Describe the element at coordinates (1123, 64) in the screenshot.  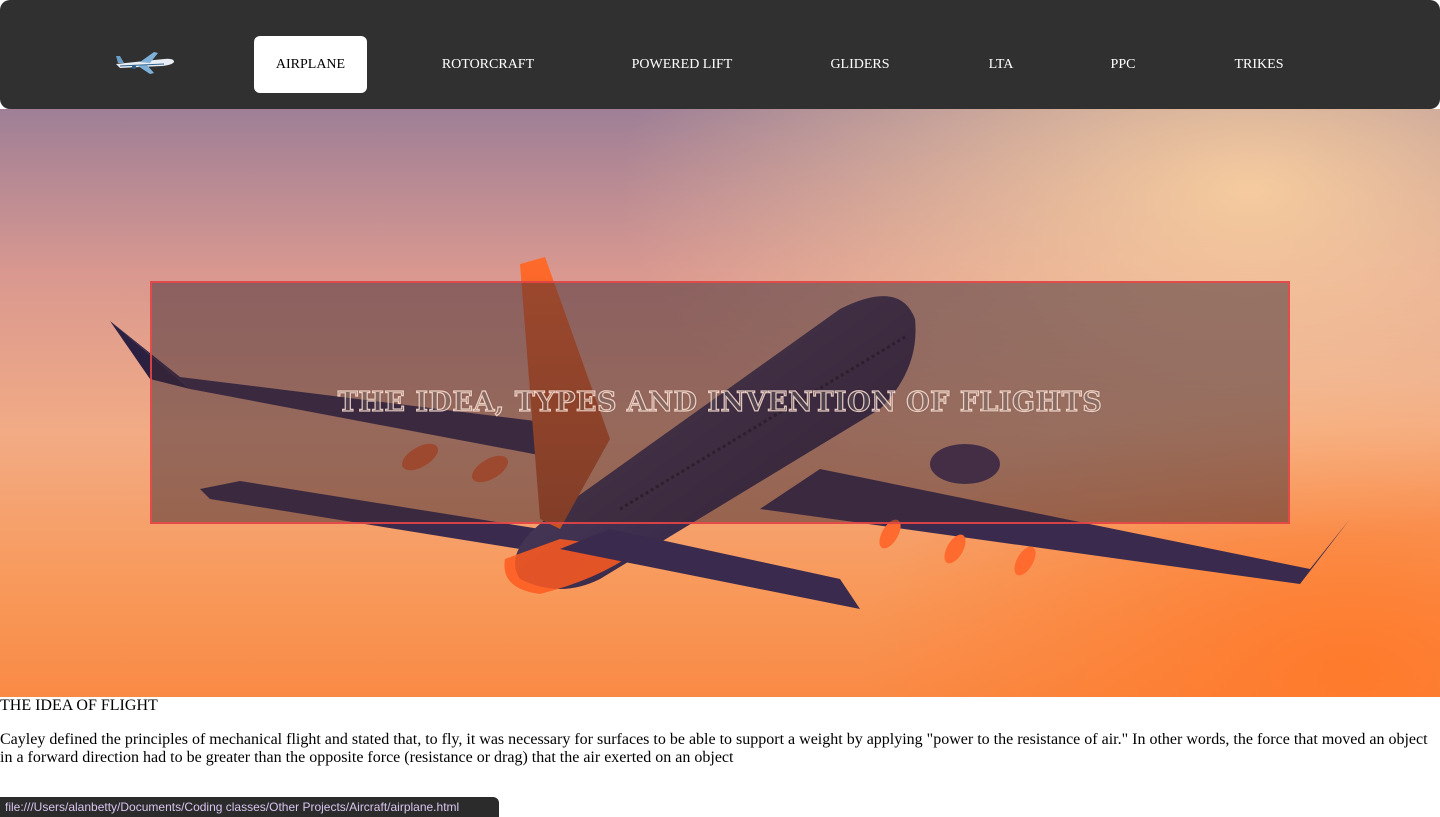
I see `nav-item-ppc: PPC` at that location.